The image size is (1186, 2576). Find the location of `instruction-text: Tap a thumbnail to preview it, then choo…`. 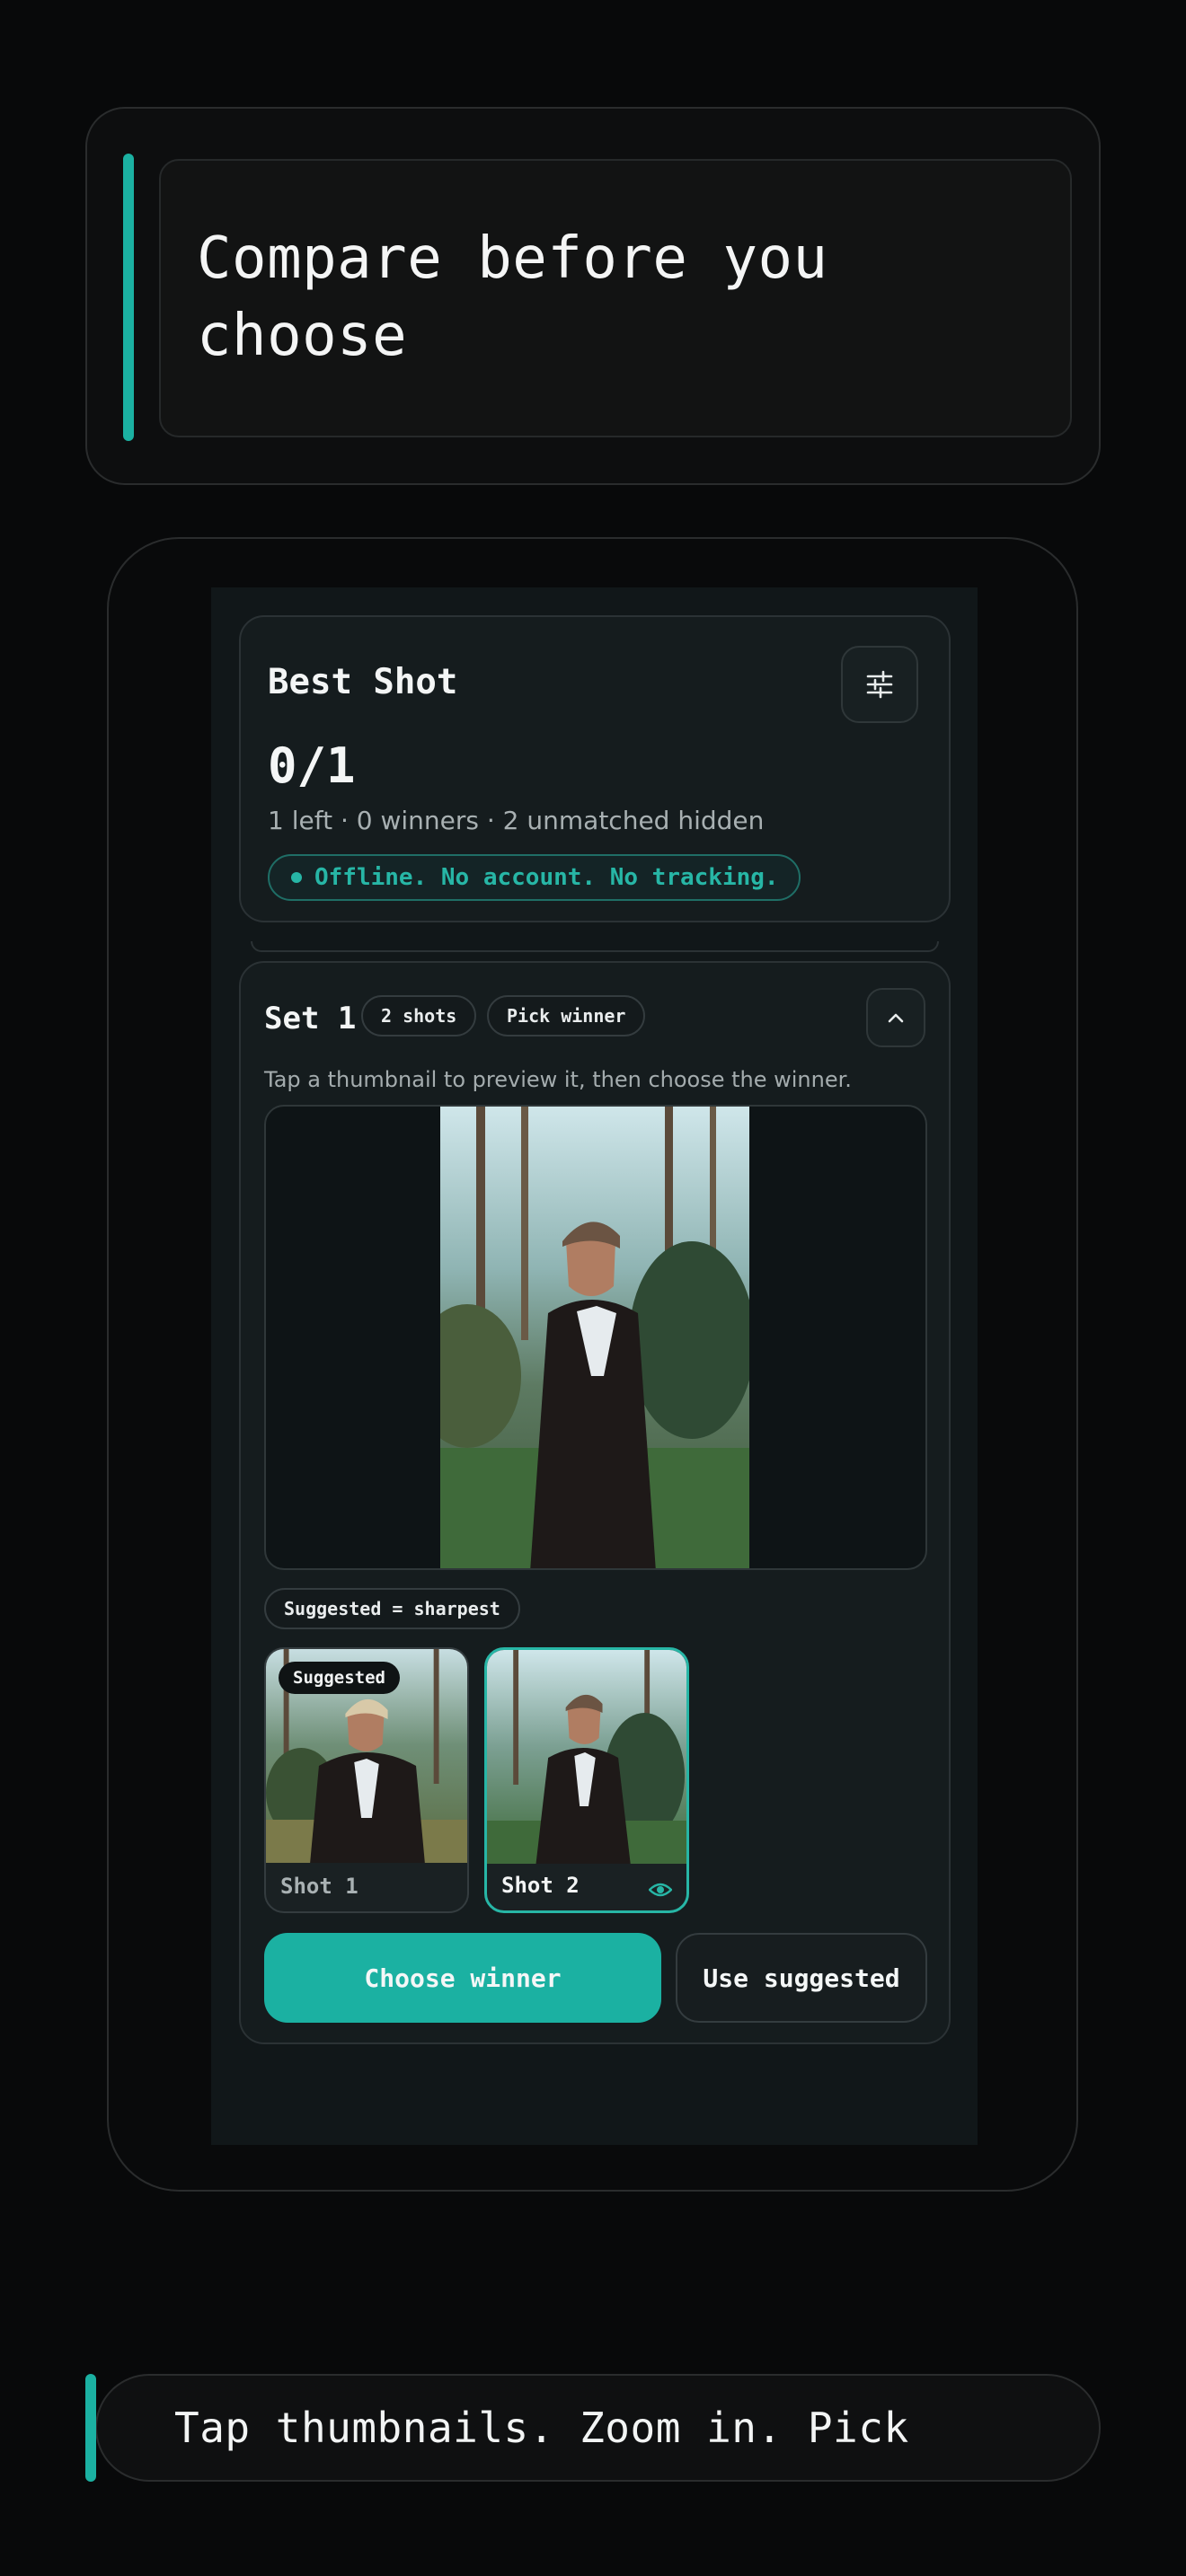

instruction-text: Tap a thumbnail to preview it, then choo… is located at coordinates (558, 1079).